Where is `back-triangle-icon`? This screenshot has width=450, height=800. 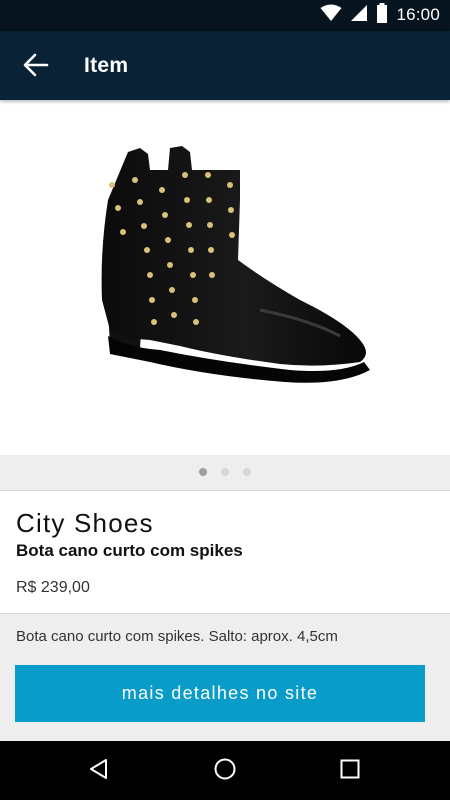
back-triangle-icon is located at coordinates (99, 771).